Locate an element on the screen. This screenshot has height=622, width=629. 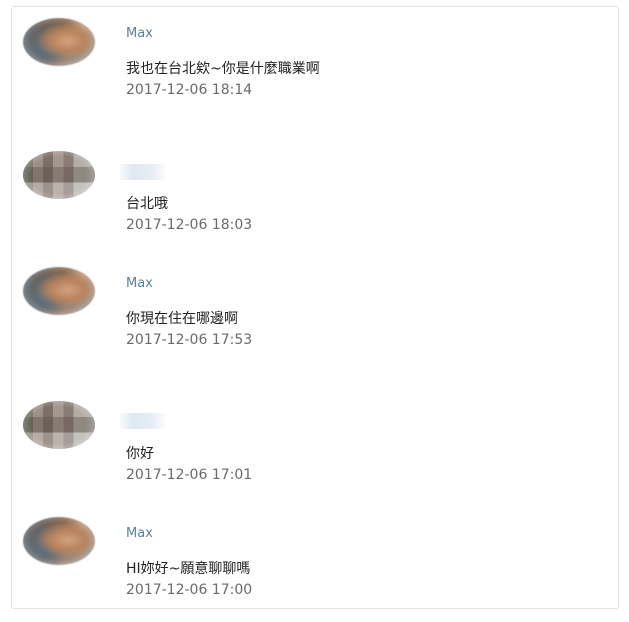
message-text: 你好 is located at coordinates (140, 454).